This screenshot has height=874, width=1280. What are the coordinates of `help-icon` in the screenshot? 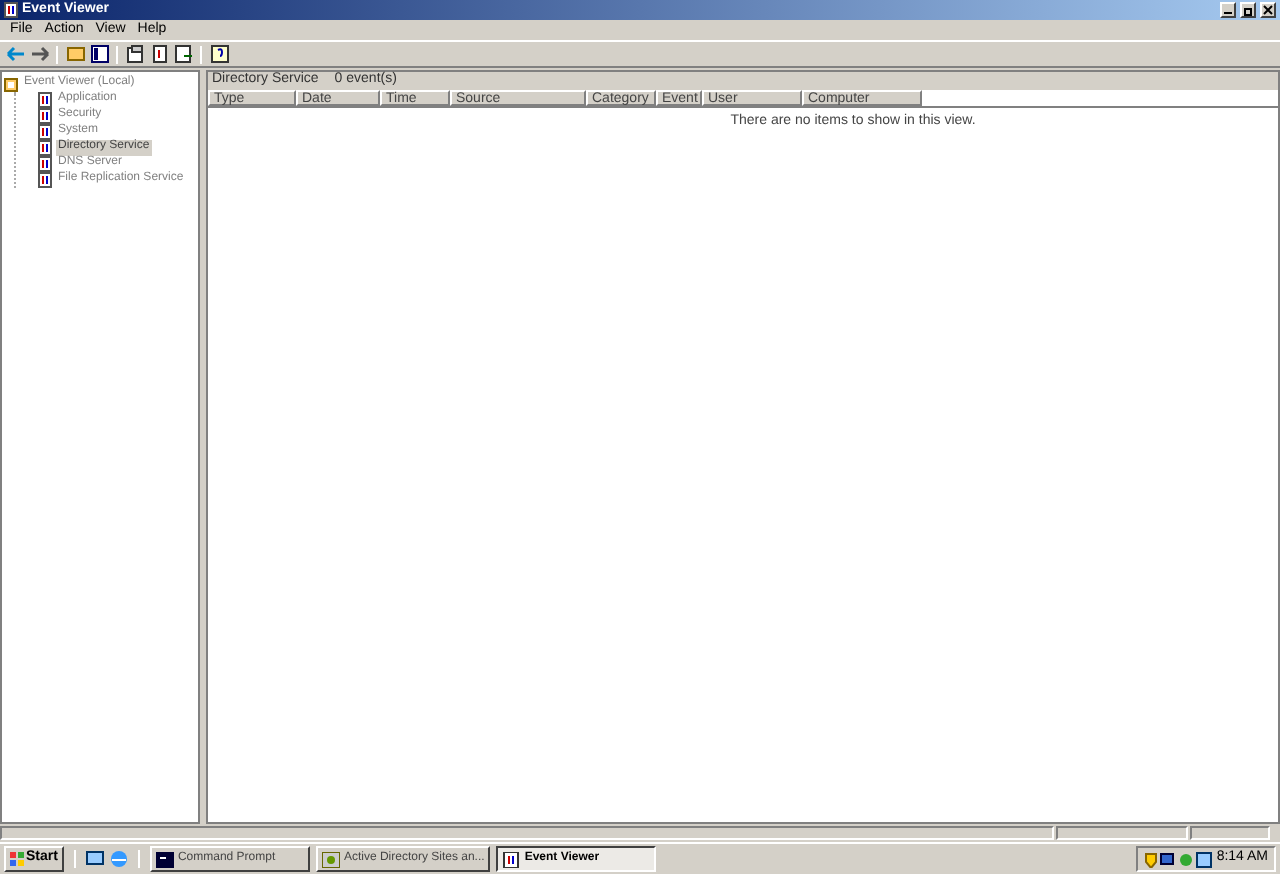 It's located at (219, 54).